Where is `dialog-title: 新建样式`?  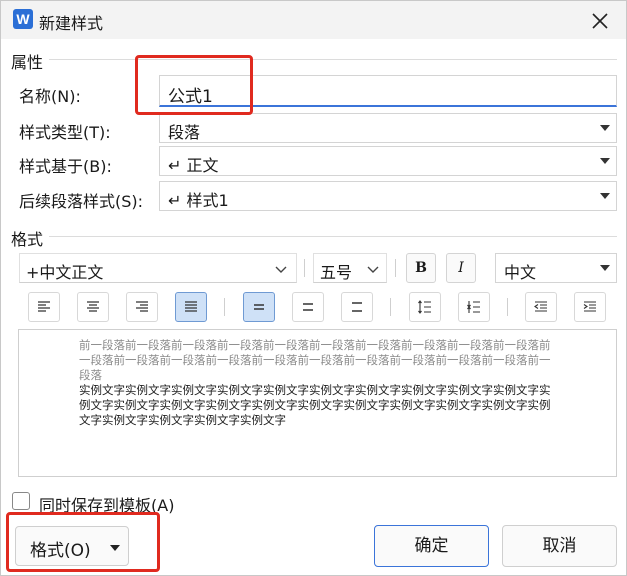 dialog-title: 新建样式 is located at coordinates (71, 23).